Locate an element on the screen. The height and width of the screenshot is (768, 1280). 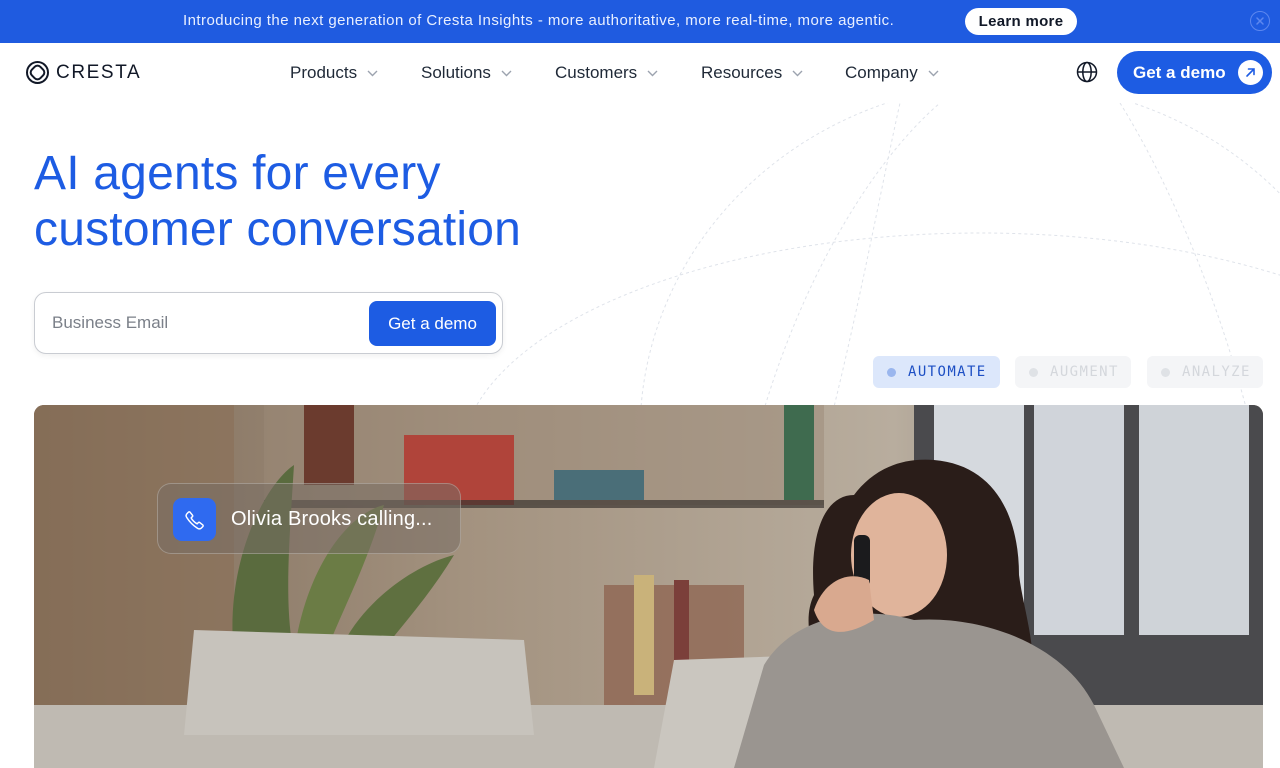
tab-automate: AUTOMATE is located at coordinates (936, 372).